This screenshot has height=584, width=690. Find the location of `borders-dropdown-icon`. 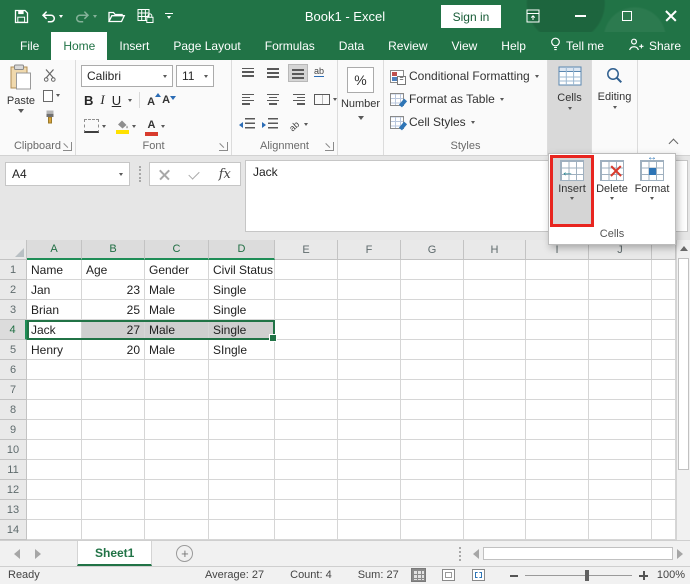

borders-dropdown-icon is located at coordinates (104, 126).